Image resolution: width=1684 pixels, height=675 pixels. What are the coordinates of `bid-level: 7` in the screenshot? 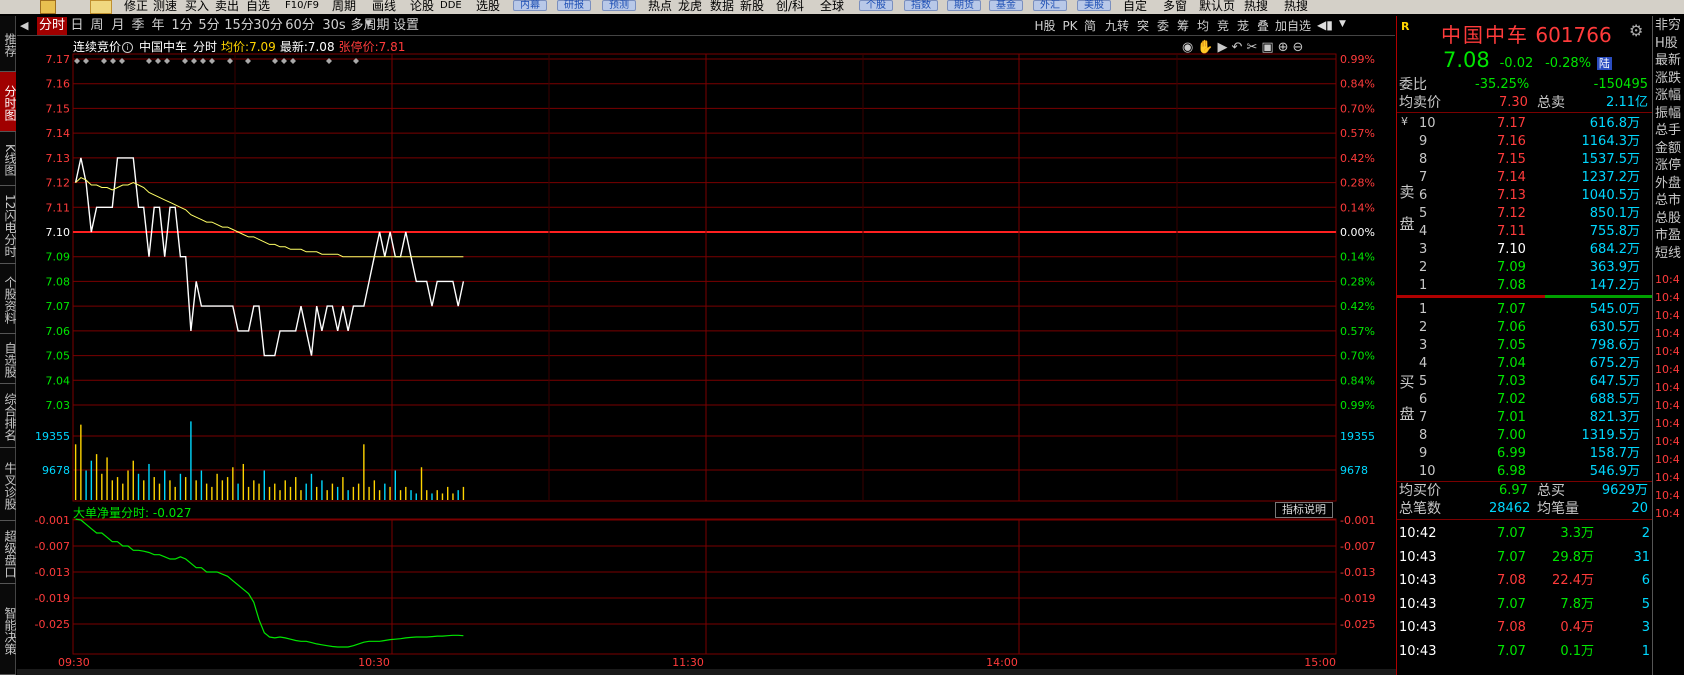 It's located at (1423, 417).